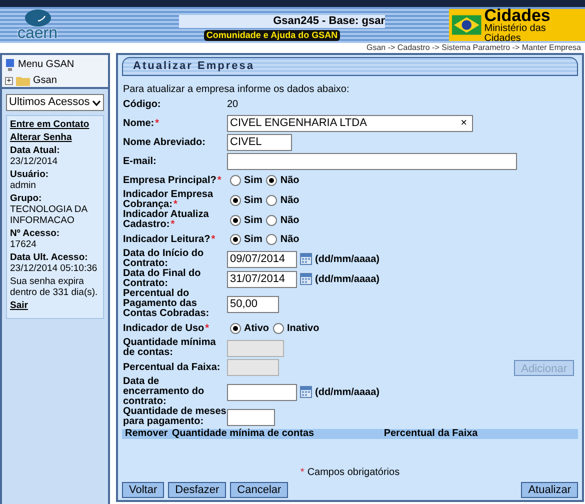  Describe the element at coordinates (49, 215) in the screenshot. I see `info-value: TECNOLOGIA DA INFORMACAO` at that location.